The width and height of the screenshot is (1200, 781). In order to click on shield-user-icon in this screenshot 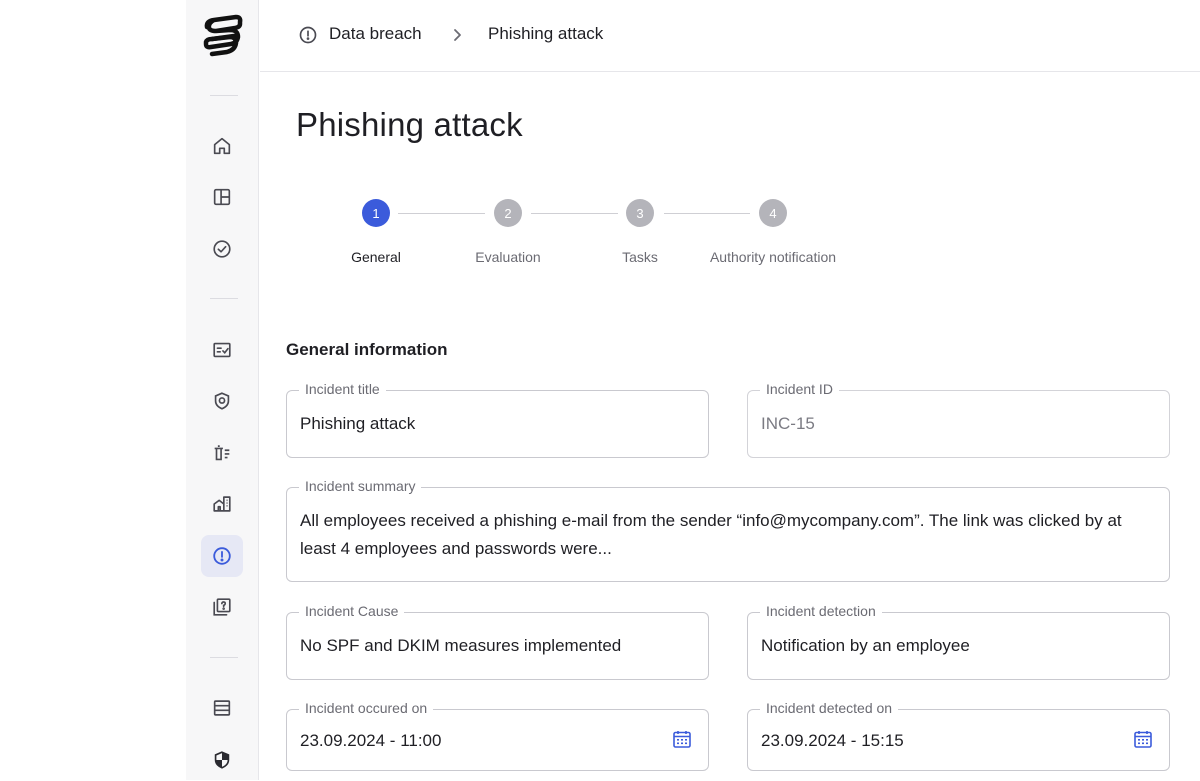, I will do `click(222, 401)`.